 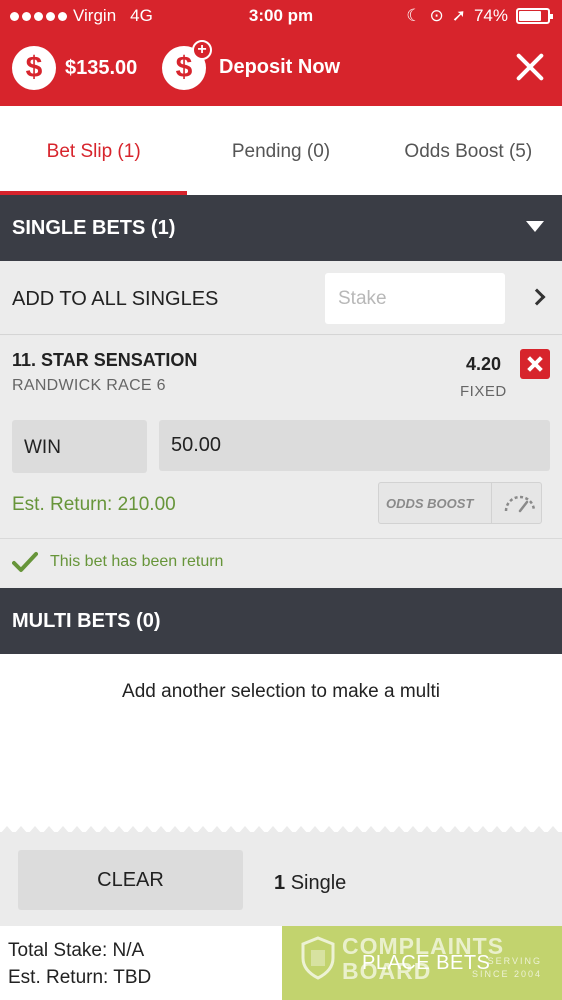 What do you see at coordinates (187, 65) in the screenshot?
I see `deposit-dollar-plus-icon: $ +` at bounding box center [187, 65].